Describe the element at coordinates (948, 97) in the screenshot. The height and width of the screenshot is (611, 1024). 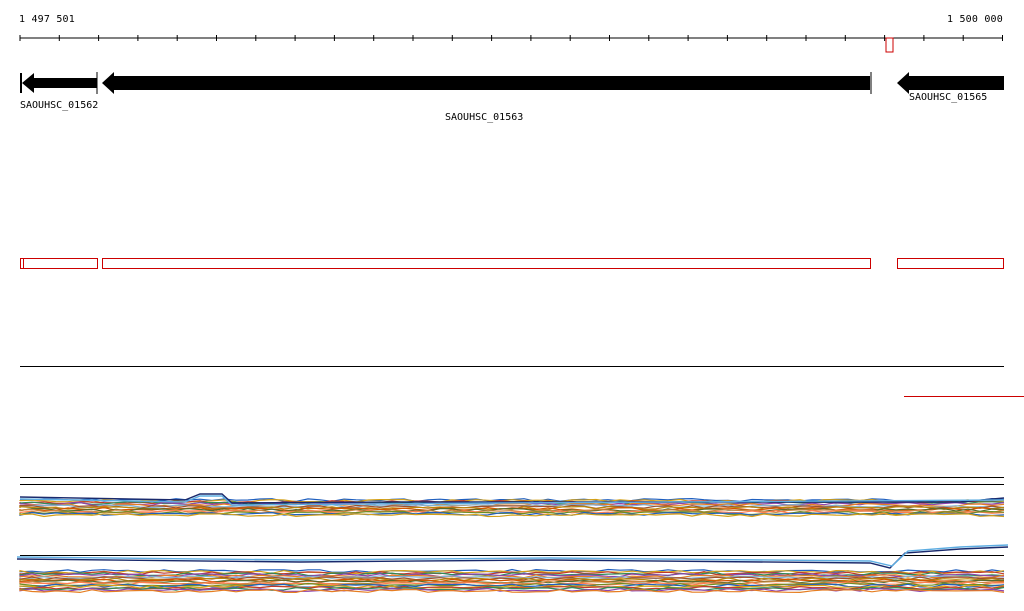
I see `gene-label-SAOUHSC_01565: SAOUHSC_01565` at that location.